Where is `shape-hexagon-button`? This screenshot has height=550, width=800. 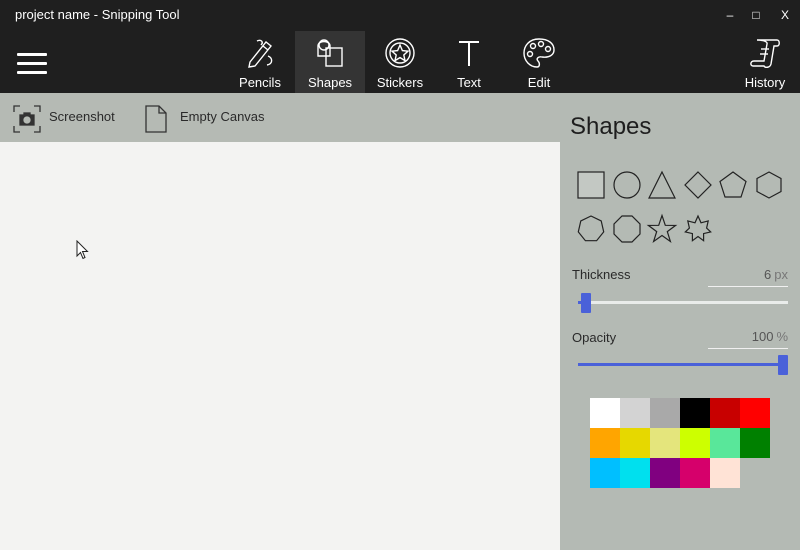
shape-hexagon-button is located at coordinates (769, 185).